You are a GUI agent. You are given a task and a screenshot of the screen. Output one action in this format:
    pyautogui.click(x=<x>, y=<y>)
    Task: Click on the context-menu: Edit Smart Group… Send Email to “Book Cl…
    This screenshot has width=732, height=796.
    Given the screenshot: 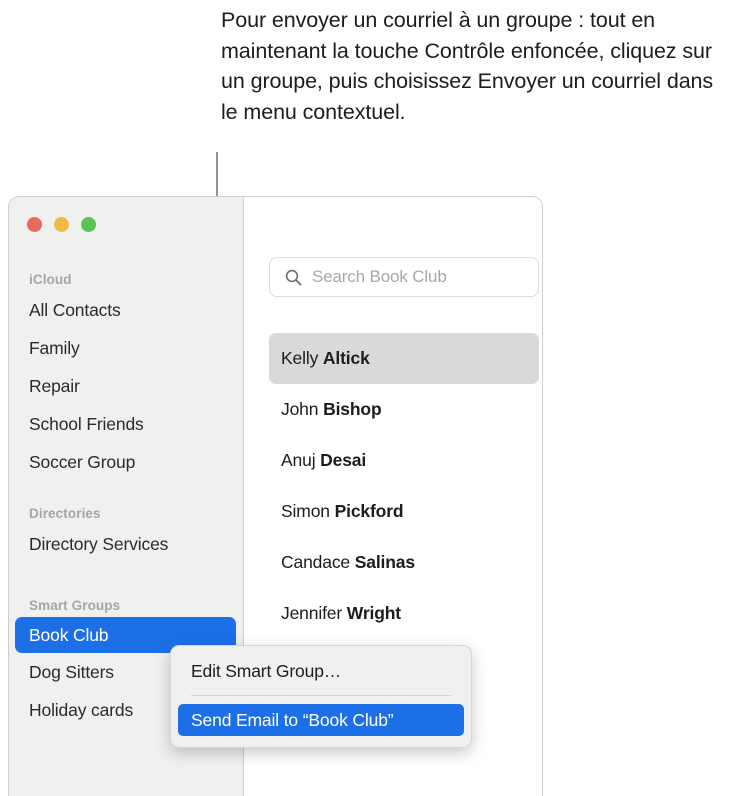 What is the action you would take?
    pyautogui.click(x=321, y=696)
    